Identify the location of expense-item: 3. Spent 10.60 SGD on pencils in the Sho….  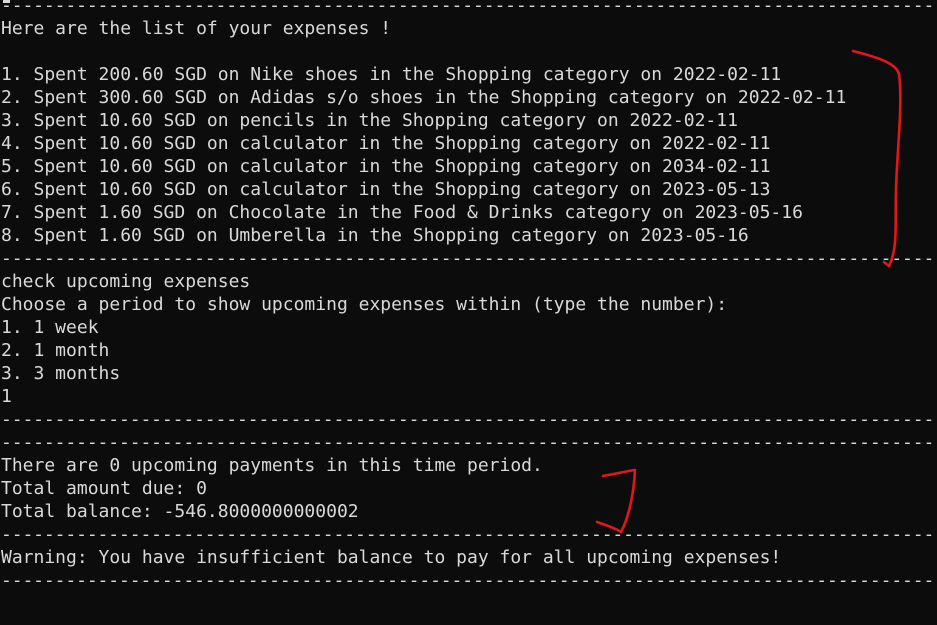
(369, 120).